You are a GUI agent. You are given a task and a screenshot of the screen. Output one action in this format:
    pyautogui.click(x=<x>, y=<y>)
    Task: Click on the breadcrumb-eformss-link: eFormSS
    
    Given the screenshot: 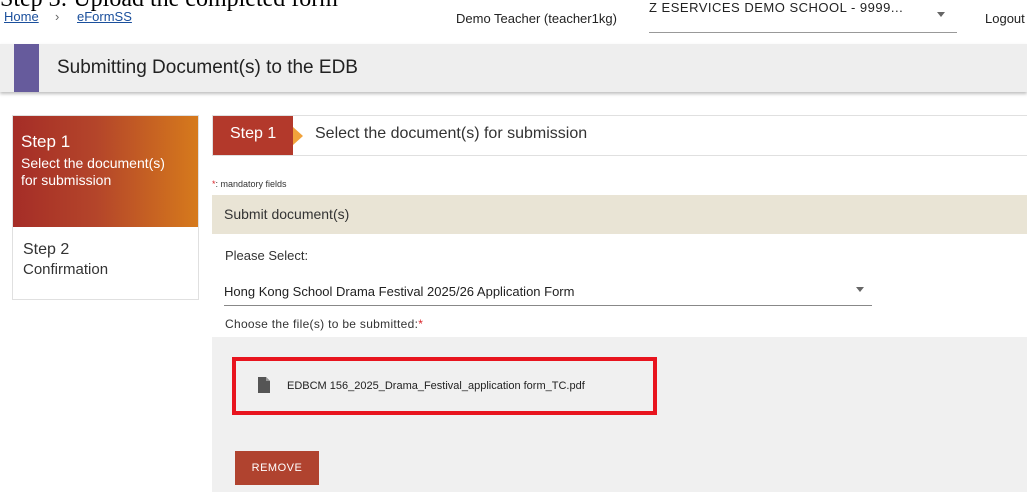 What is the action you would take?
    pyautogui.click(x=104, y=16)
    